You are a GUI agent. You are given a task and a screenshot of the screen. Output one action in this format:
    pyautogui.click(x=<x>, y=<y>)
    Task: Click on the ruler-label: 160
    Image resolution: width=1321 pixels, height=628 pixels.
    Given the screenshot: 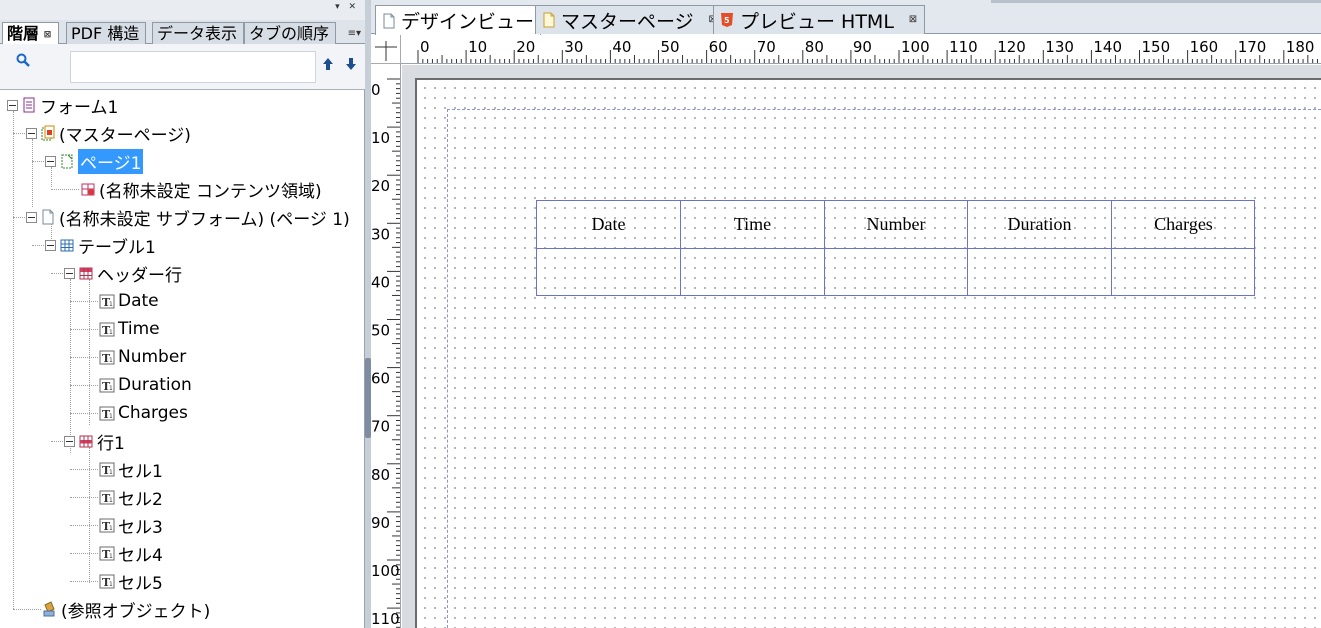 What is the action you would take?
    pyautogui.click(x=1204, y=47)
    